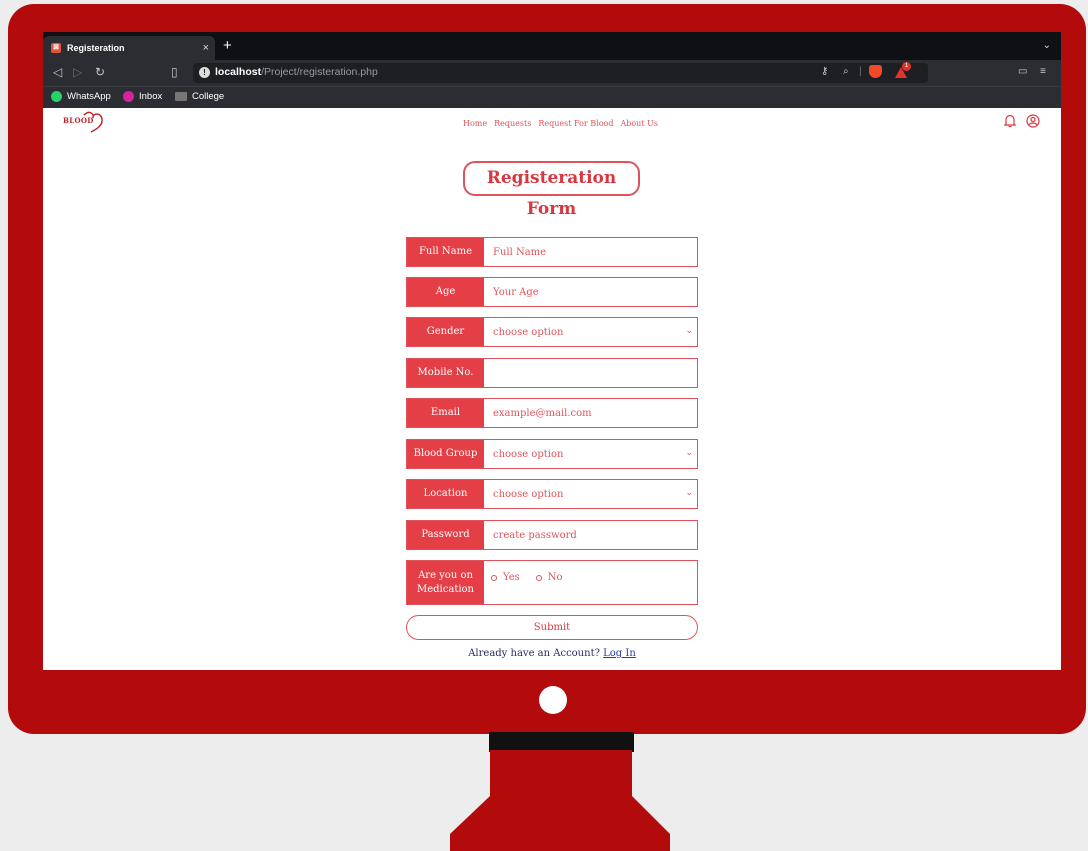 This screenshot has height=851, width=1088. Describe the element at coordinates (824, 71) in the screenshot. I see `key-icon: ⚷` at that location.